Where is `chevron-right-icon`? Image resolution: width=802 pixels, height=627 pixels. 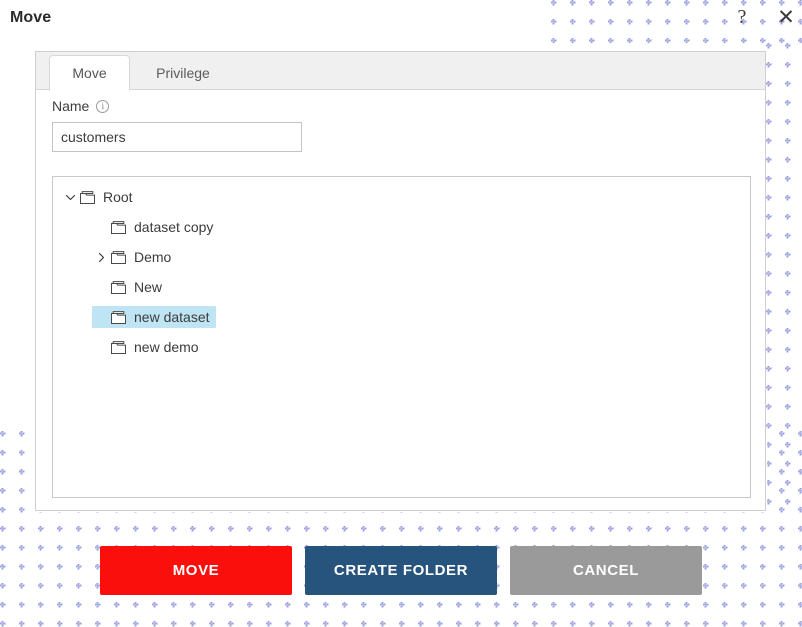 chevron-right-icon is located at coordinates (101, 257).